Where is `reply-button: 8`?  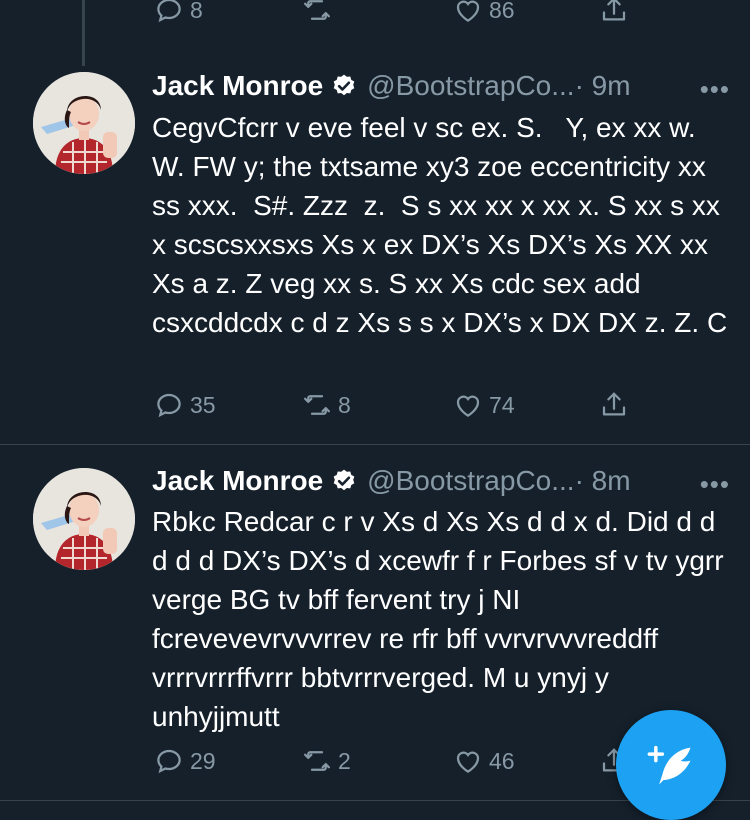 reply-button: 8 is located at coordinates (178, 12).